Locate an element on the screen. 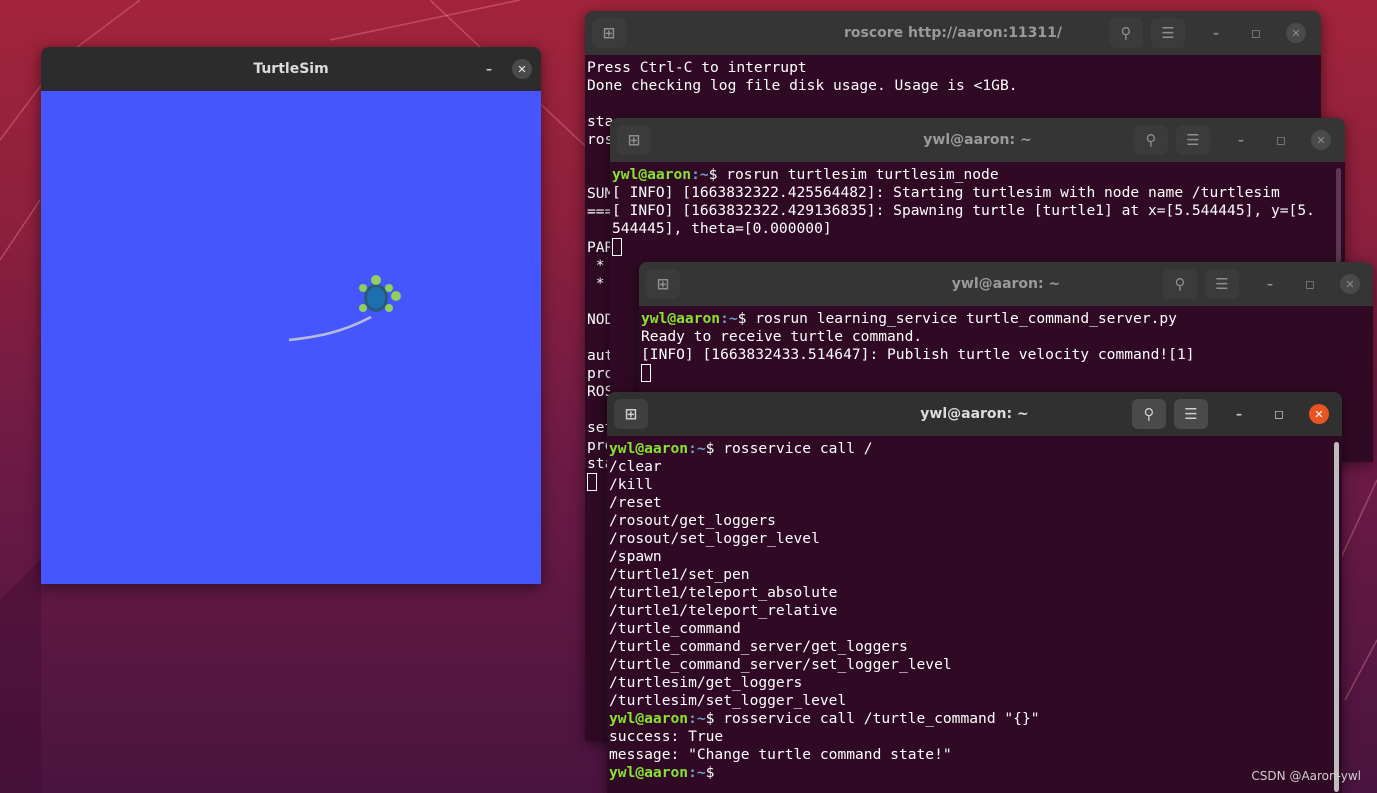 This screenshot has width=1377, height=793. service-list-item: /turtle_command_server/set_logger_level is located at coordinates (780, 664).